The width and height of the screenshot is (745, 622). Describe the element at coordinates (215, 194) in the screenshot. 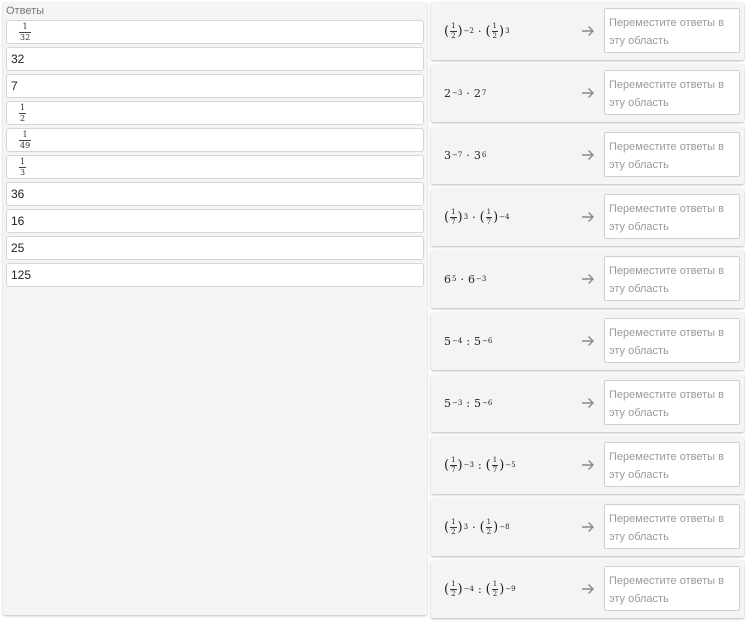

I see `answer-card: 36` at that location.